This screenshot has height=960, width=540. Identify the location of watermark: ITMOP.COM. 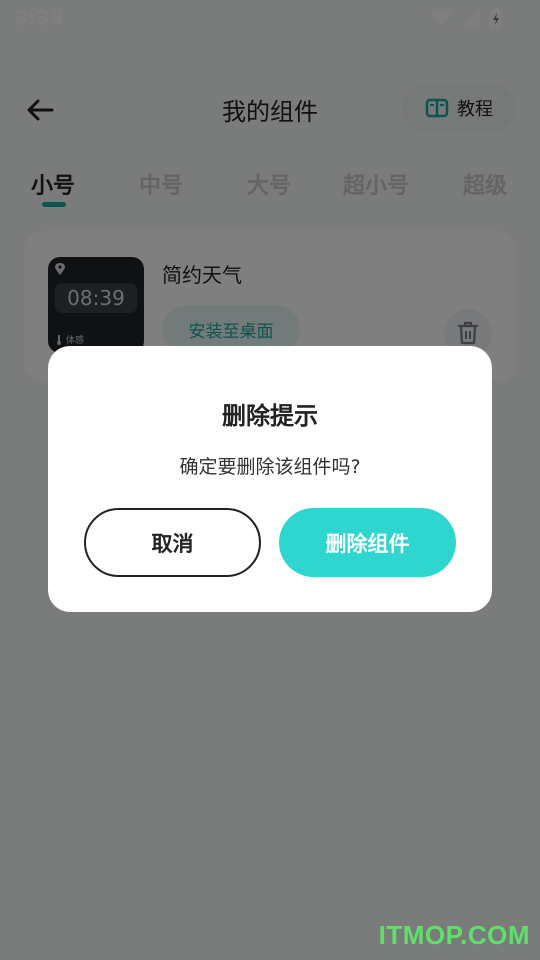
(454, 935).